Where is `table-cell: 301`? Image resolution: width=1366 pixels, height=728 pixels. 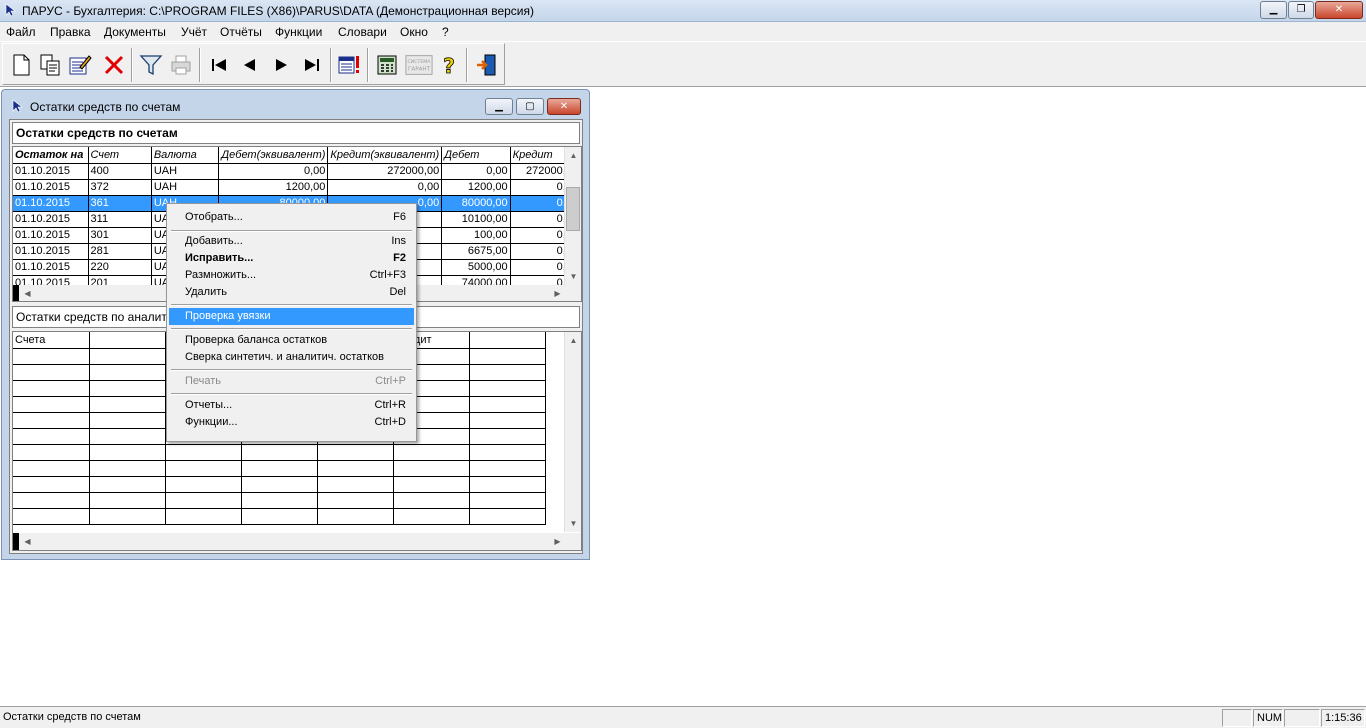 table-cell: 301 is located at coordinates (120, 235).